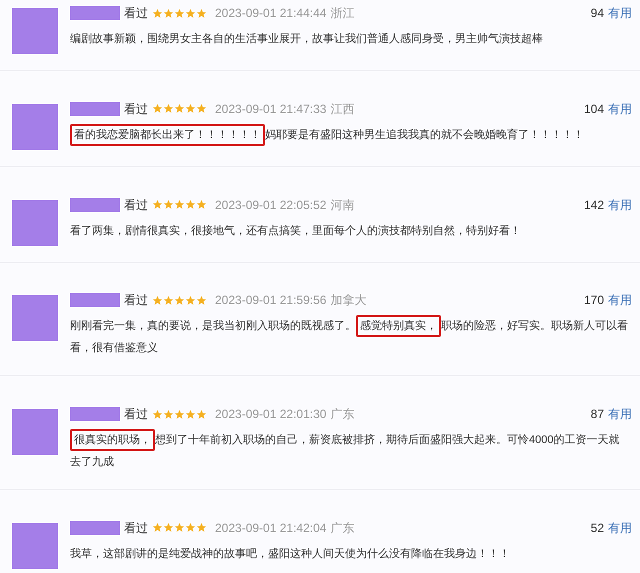  Describe the element at coordinates (270, 205) in the screenshot. I see `review-time: 2023-09-01 22:05:52` at that location.